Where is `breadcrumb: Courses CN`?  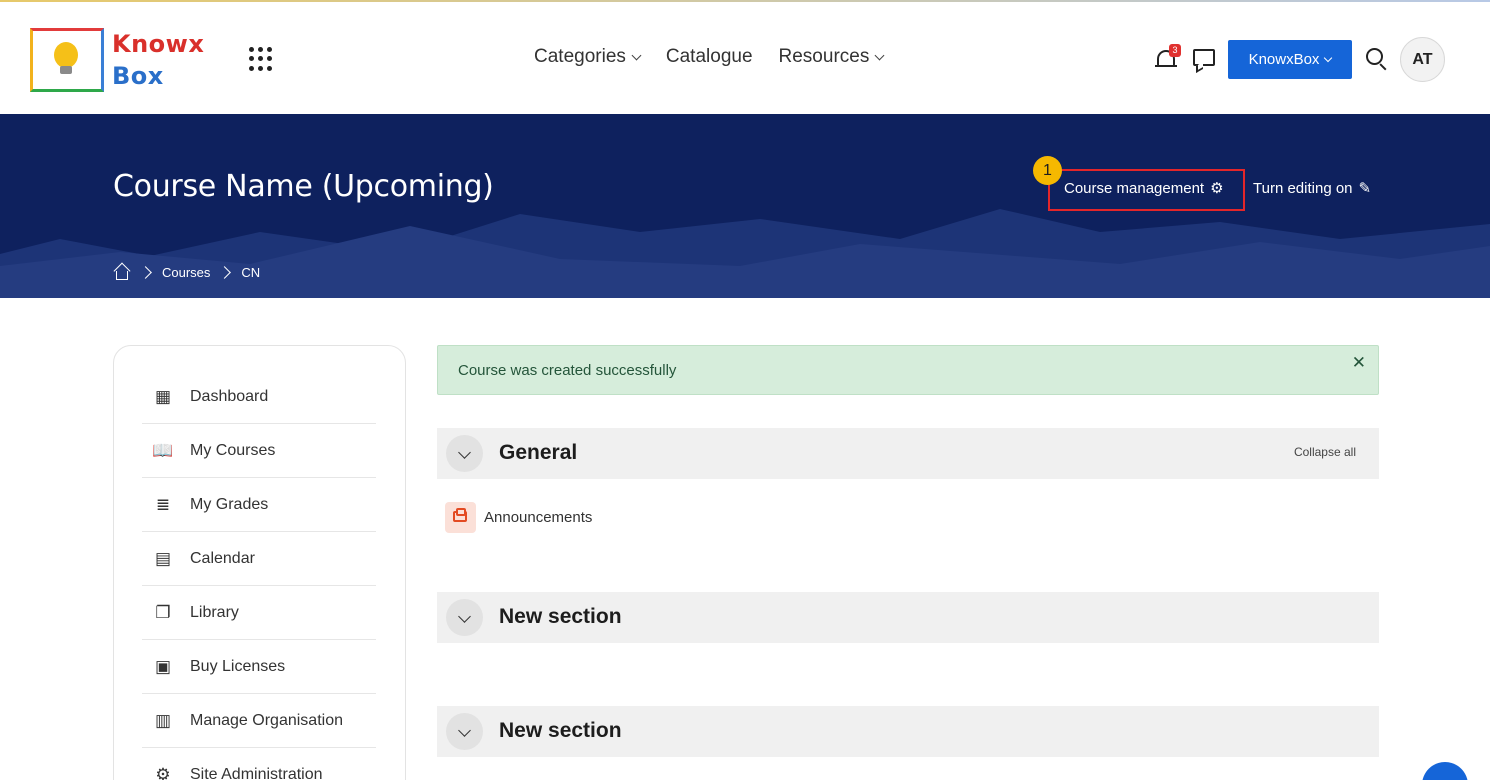 breadcrumb: Courses CN is located at coordinates (186, 271).